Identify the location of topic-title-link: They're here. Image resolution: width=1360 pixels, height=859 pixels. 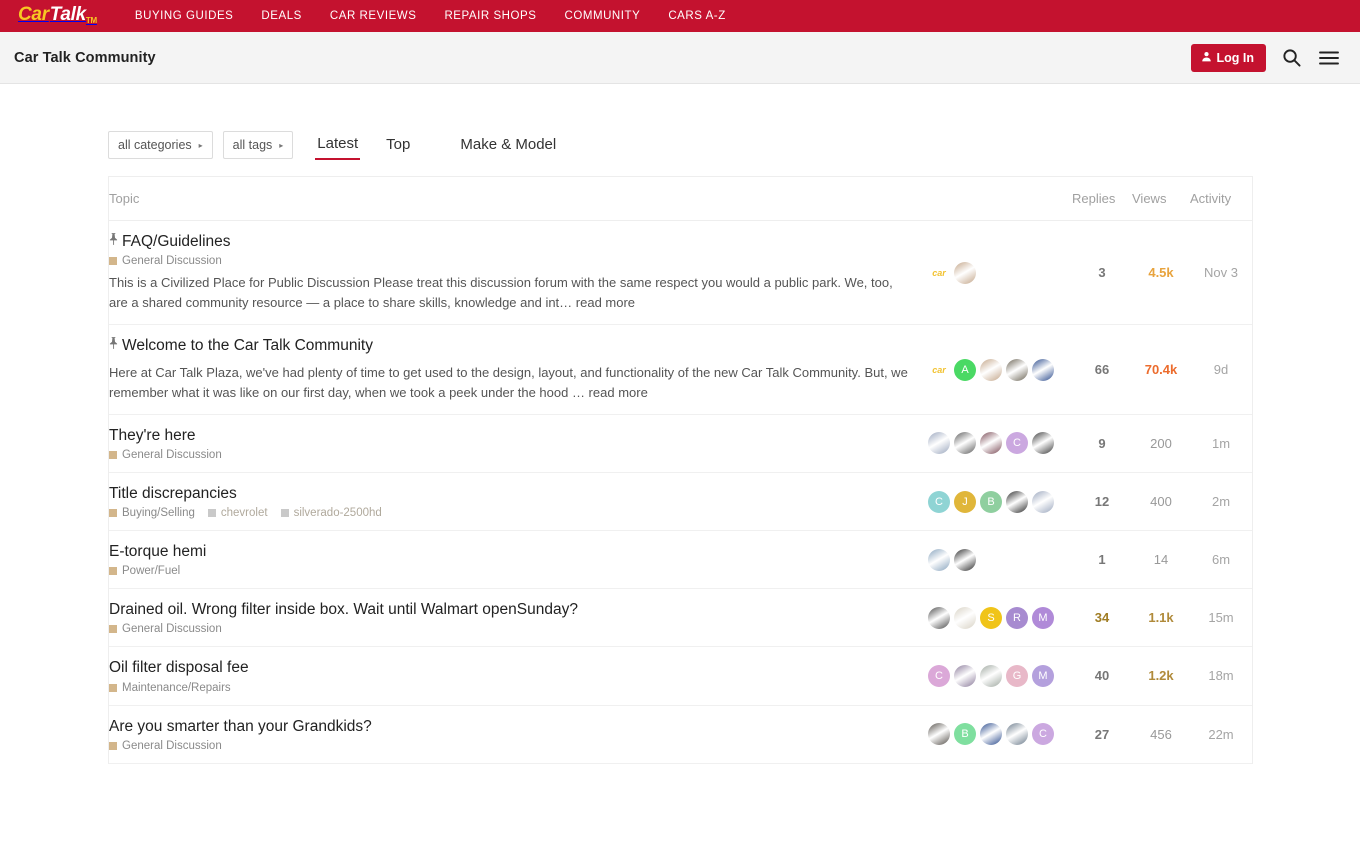
(514, 436).